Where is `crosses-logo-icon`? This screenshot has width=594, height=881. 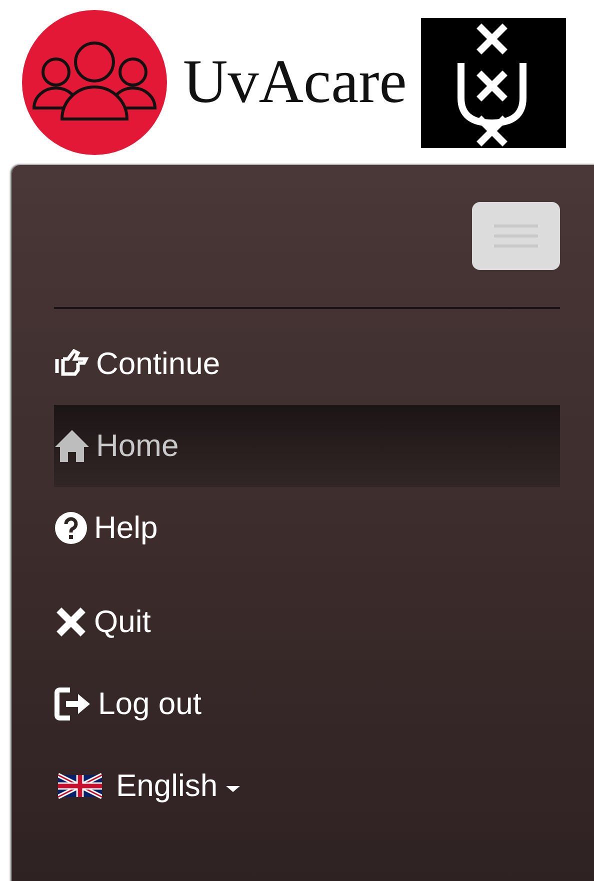
crosses-logo-icon is located at coordinates (493, 83).